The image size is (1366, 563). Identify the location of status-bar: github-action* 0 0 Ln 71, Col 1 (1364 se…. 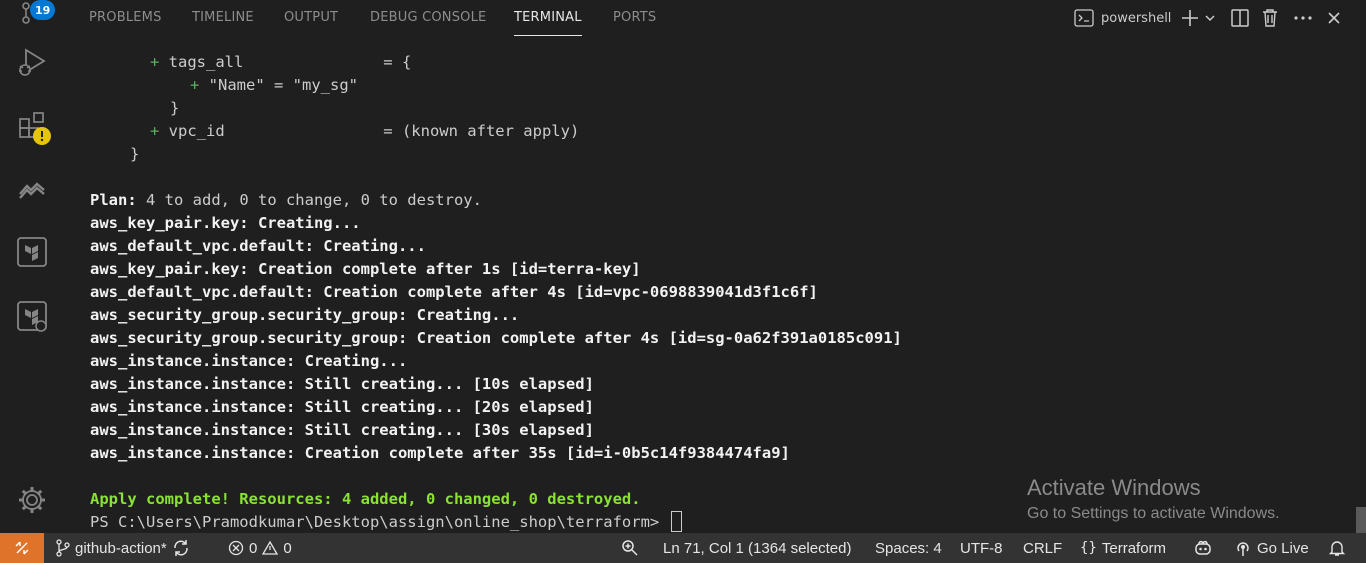
(683, 548).